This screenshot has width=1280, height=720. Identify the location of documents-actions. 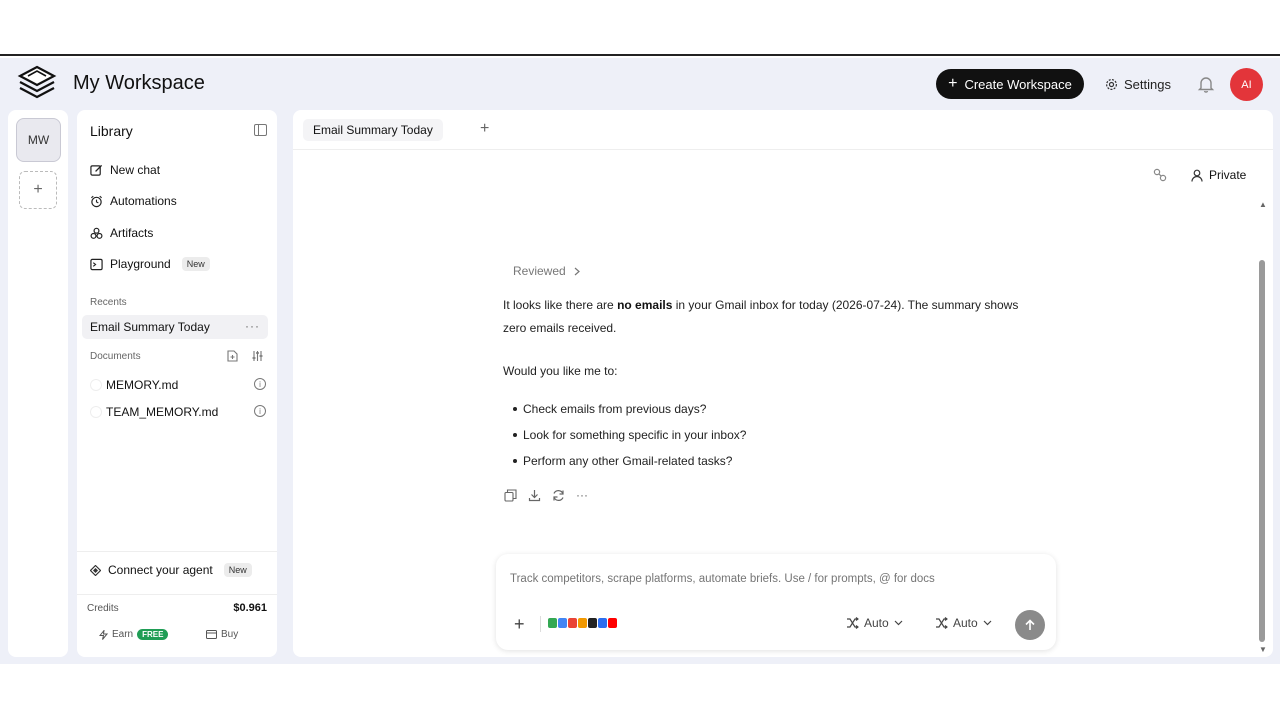
(245, 356).